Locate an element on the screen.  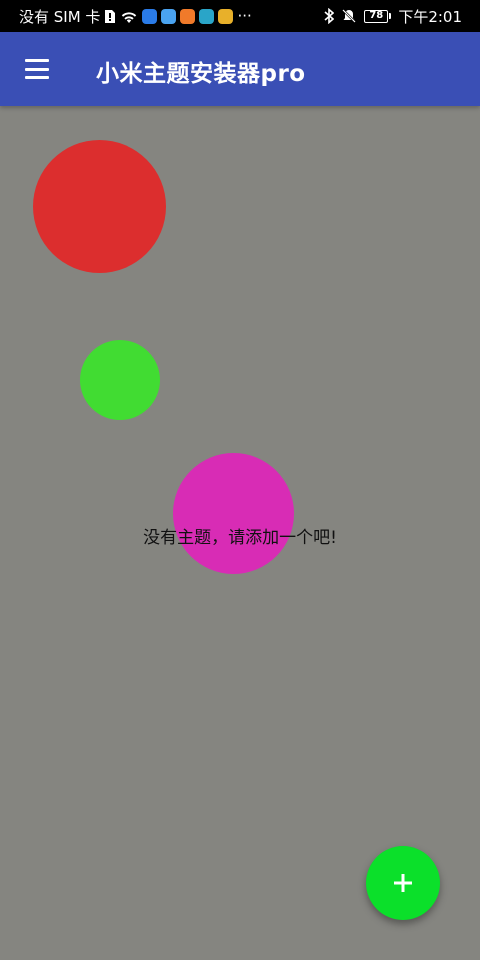
store-app-icon is located at coordinates (226, 16).